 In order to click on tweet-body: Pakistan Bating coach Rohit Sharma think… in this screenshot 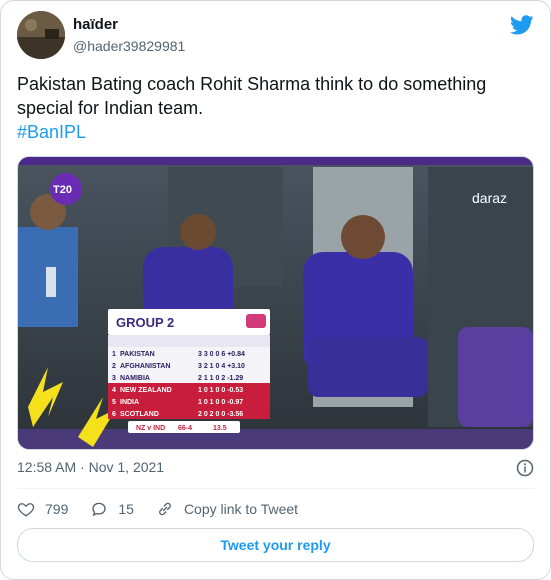, I will do `click(252, 96)`.